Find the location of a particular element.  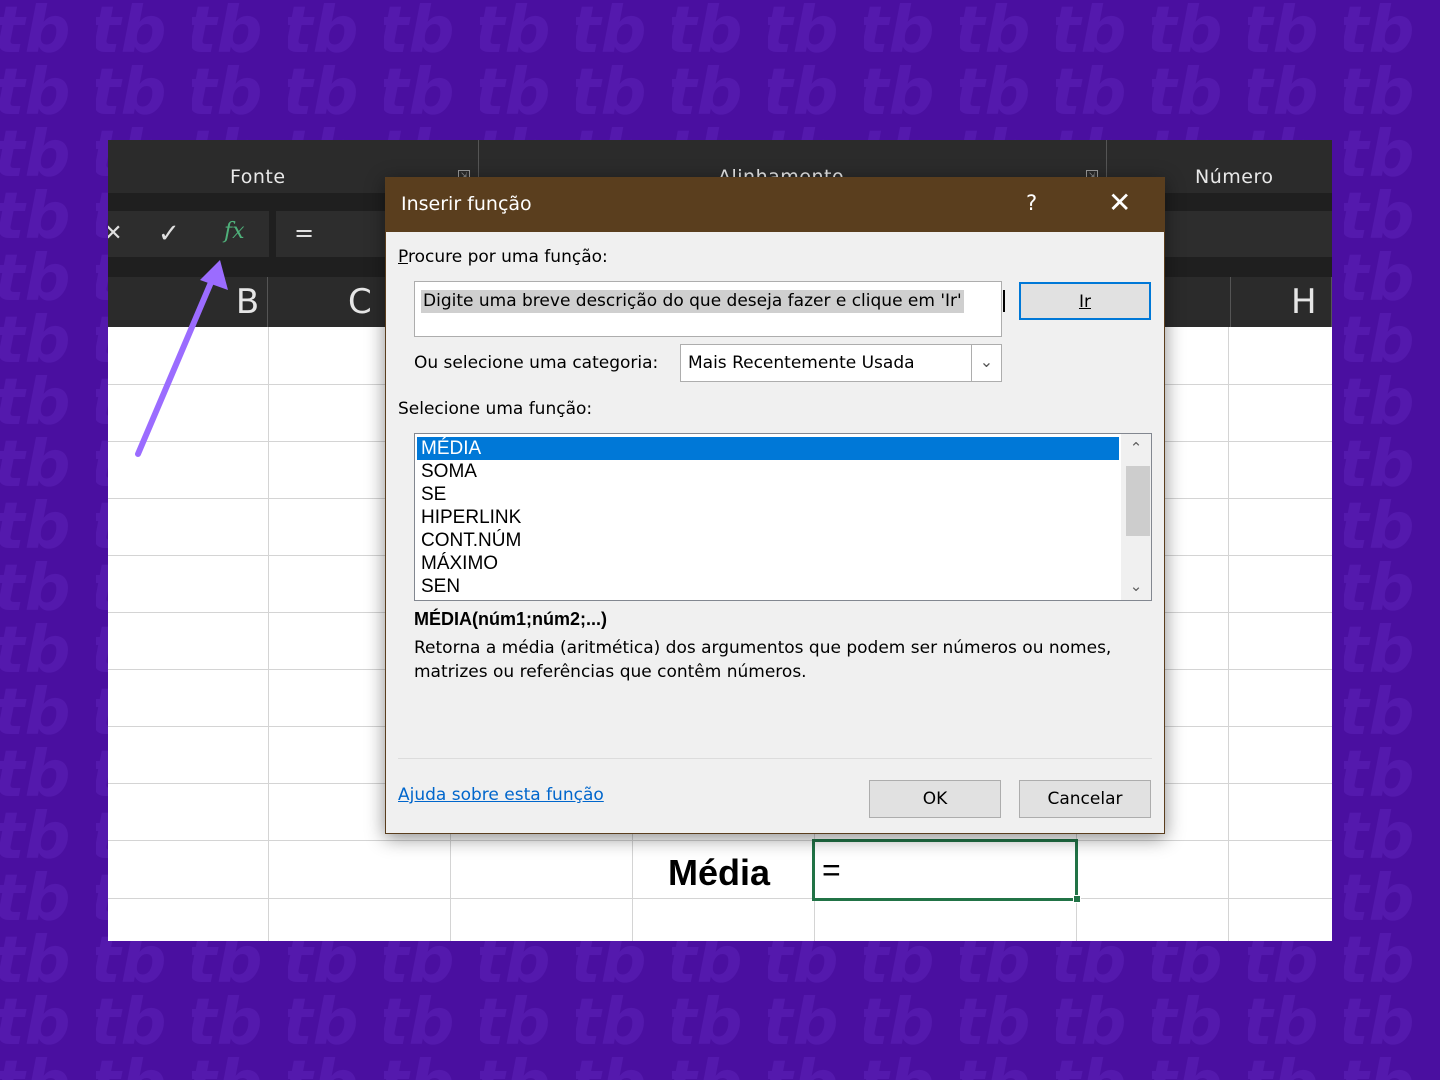

list-item: HIPERLINK is located at coordinates (768, 517).